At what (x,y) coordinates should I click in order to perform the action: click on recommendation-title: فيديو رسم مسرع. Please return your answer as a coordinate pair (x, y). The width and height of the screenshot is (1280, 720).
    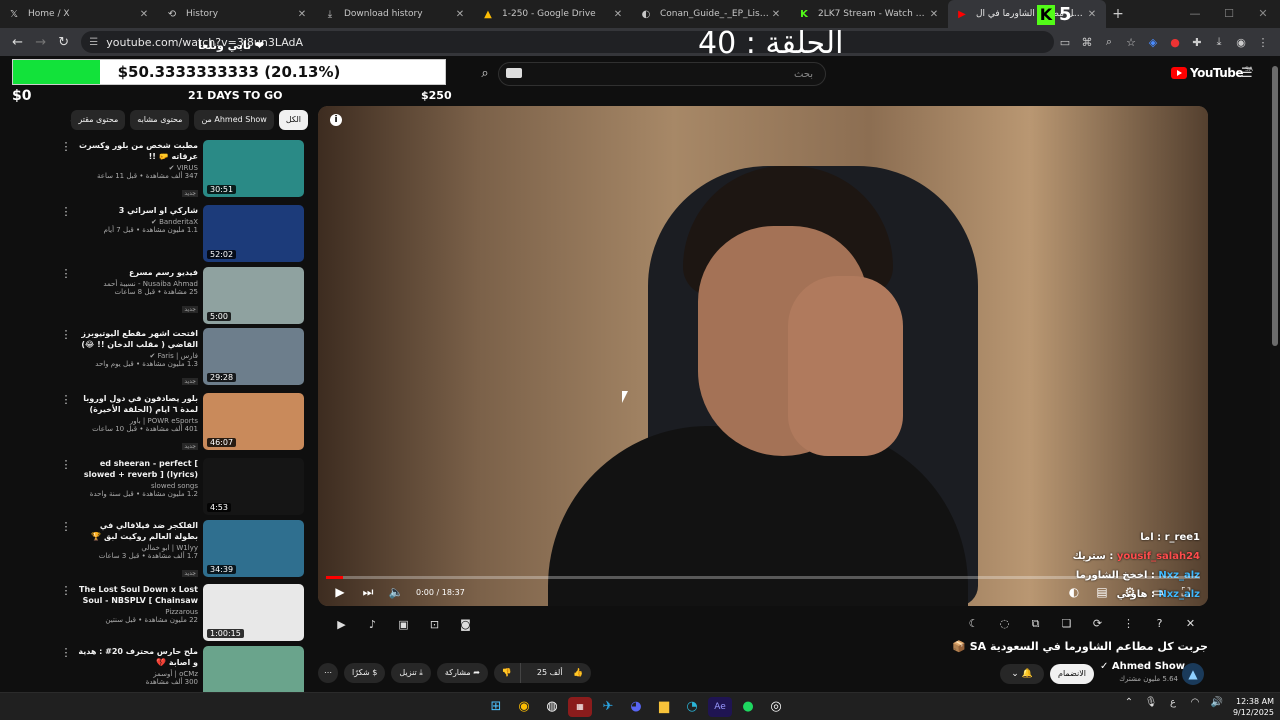
    Looking at the image, I should click on (138, 272).